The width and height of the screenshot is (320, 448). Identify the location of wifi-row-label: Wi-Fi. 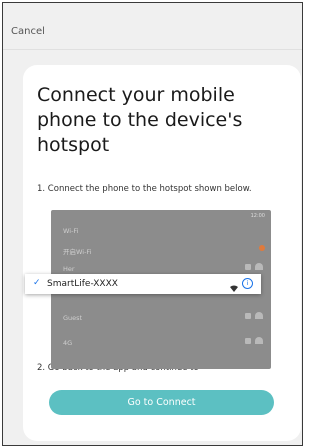
(71, 231).